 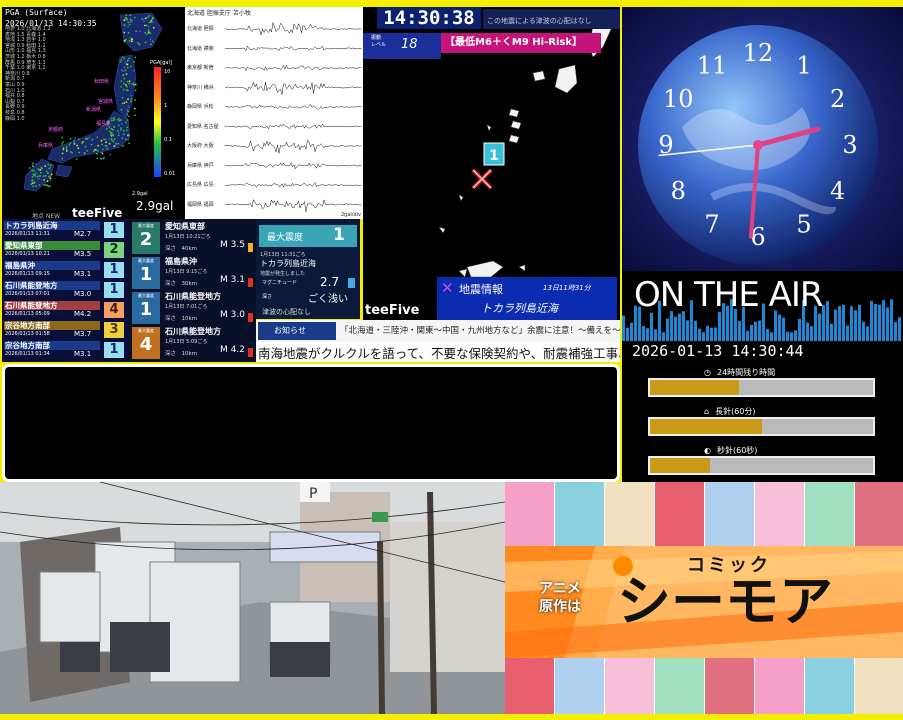 What do you see at coordinates (155, 206) in the screenshot?
I see `gal-value: 2.9gal` at bounding box center [155, 206].